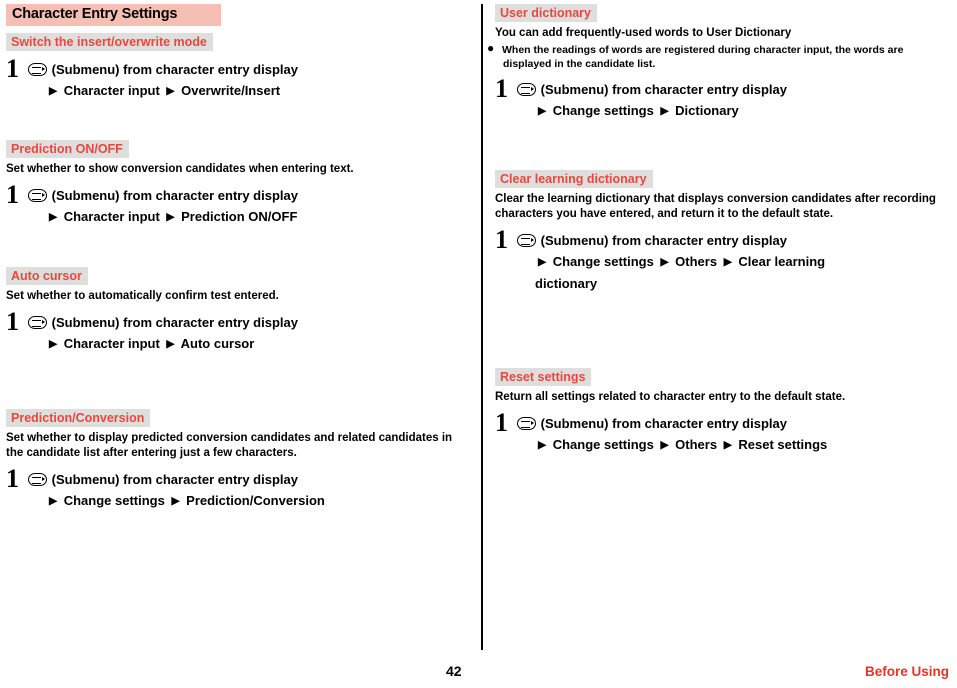  I want to click on step-option-3: Reset settings, so click(783, 444).